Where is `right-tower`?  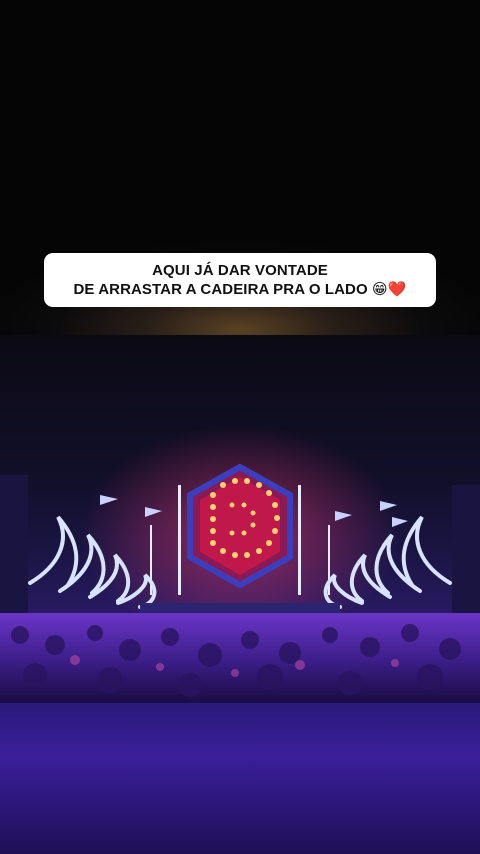
right-tower is located at coordinates (466, 550).